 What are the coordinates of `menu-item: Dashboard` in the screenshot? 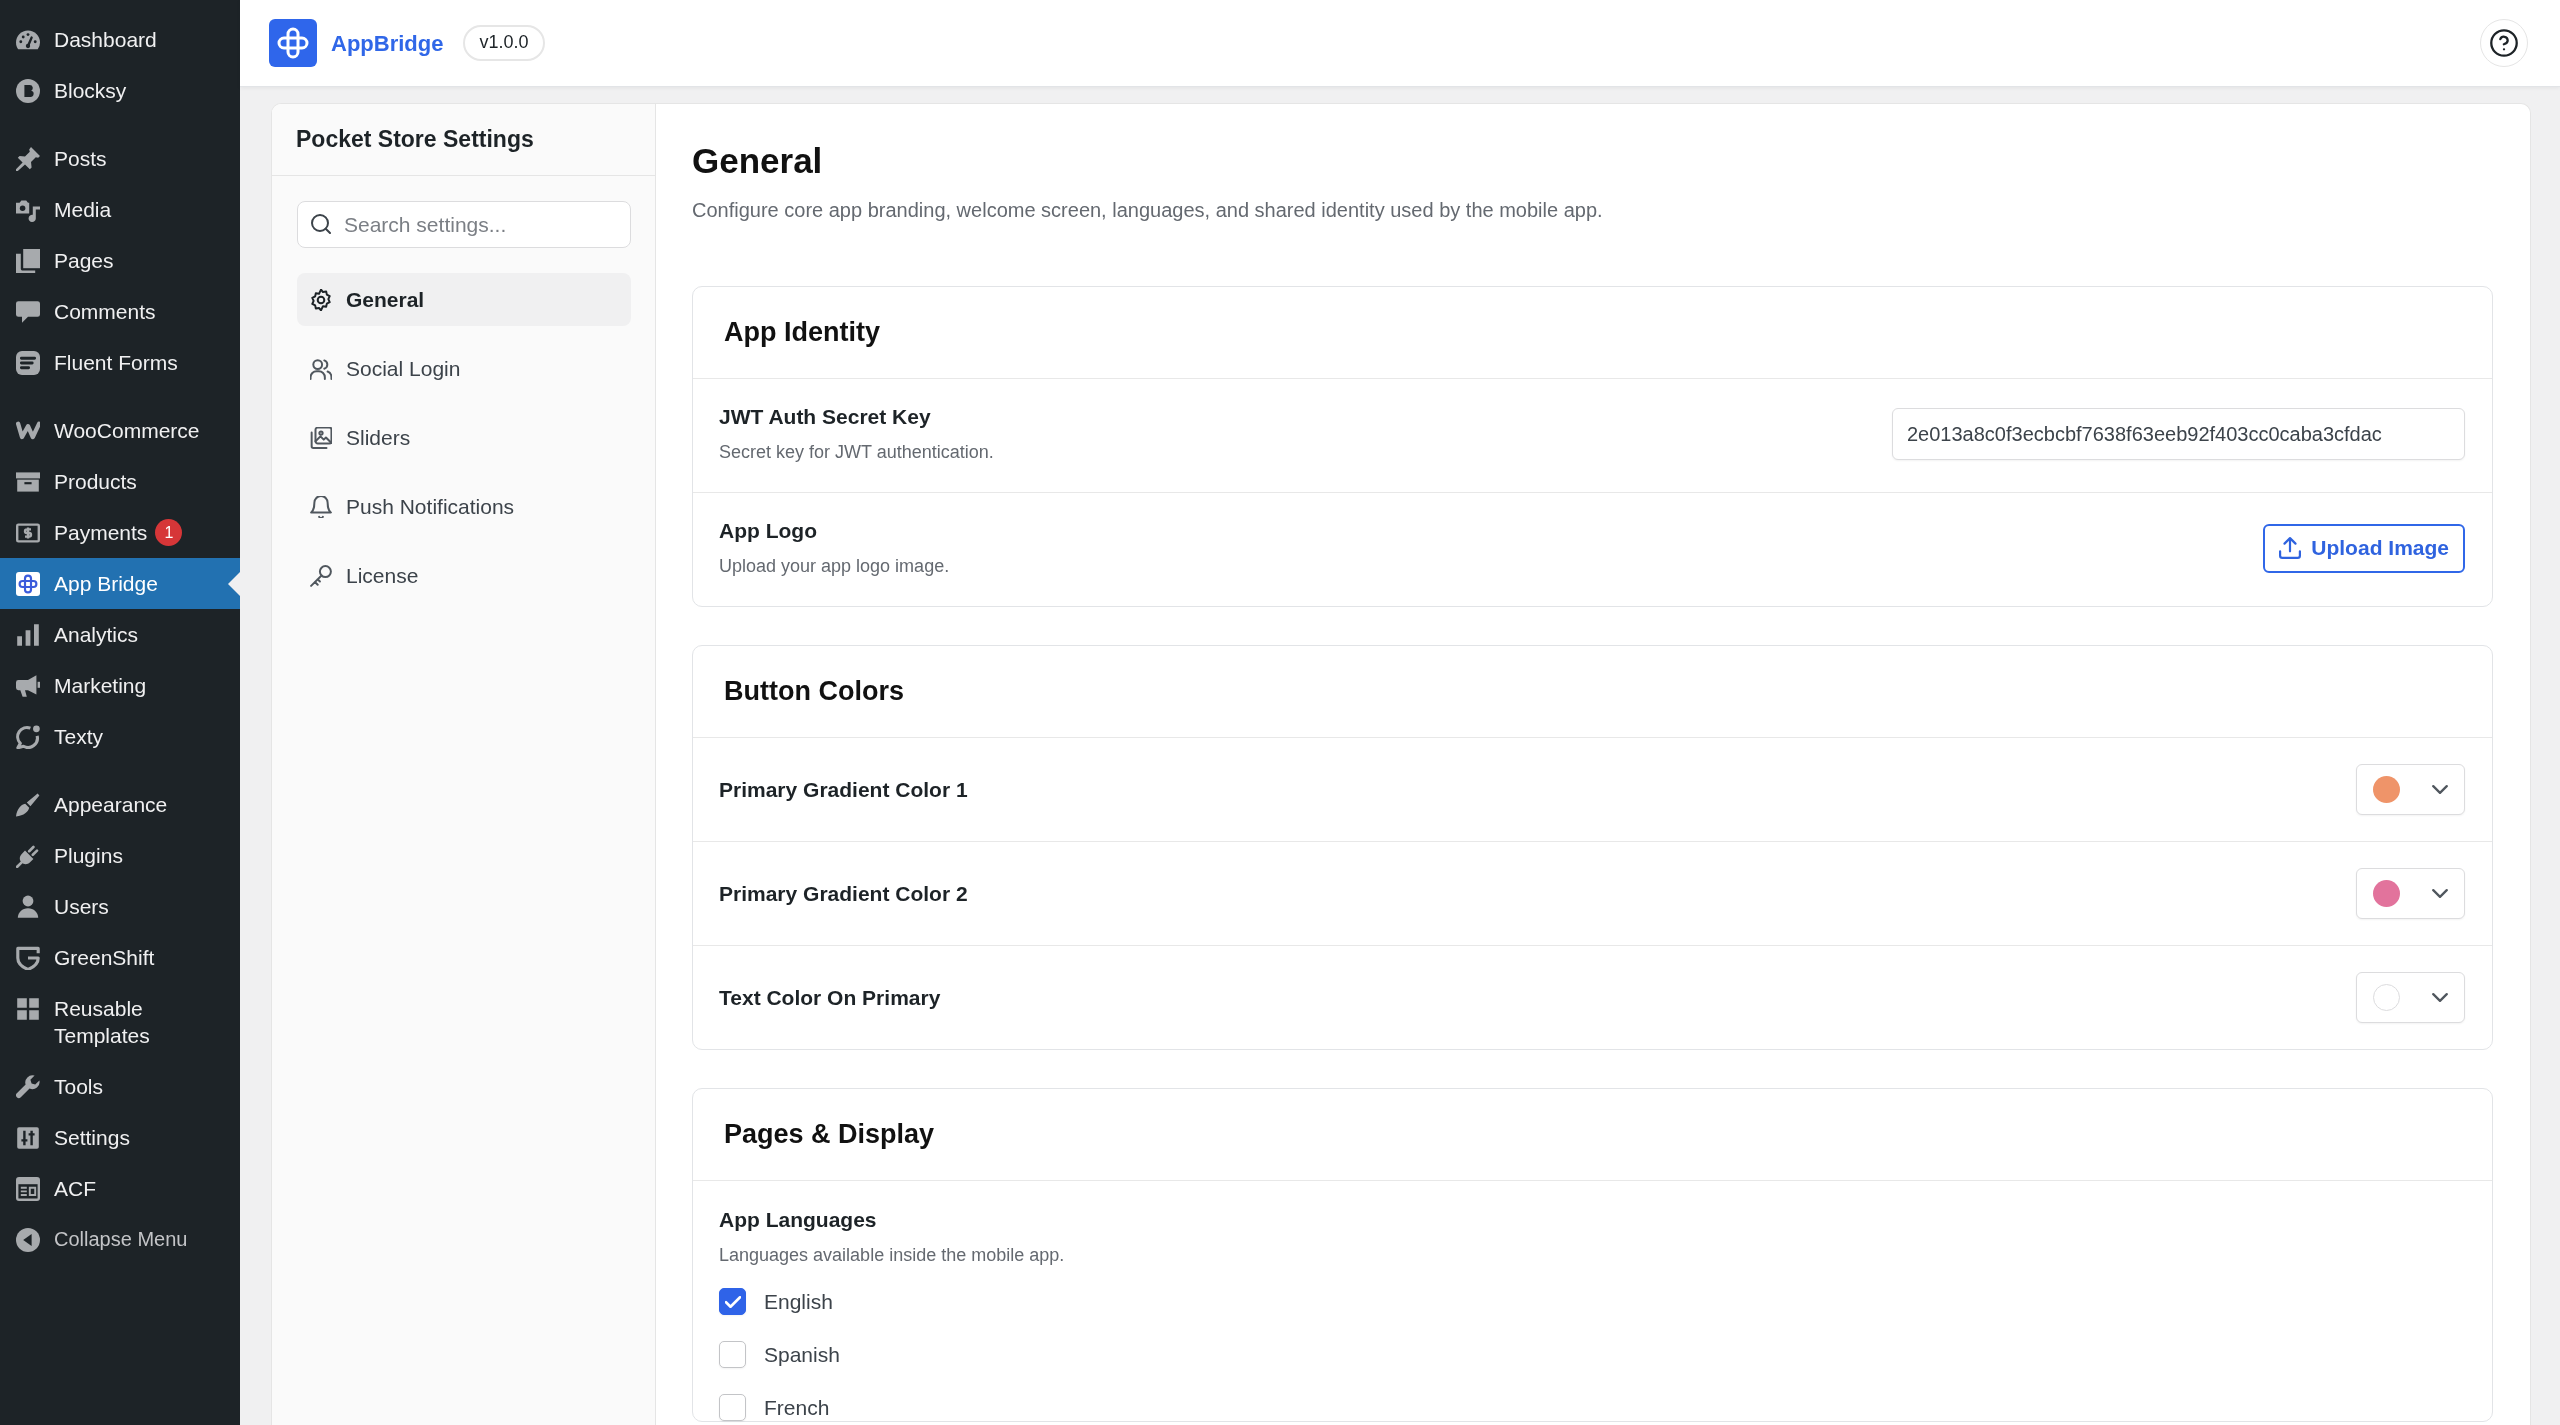 It's located at (120, 39).